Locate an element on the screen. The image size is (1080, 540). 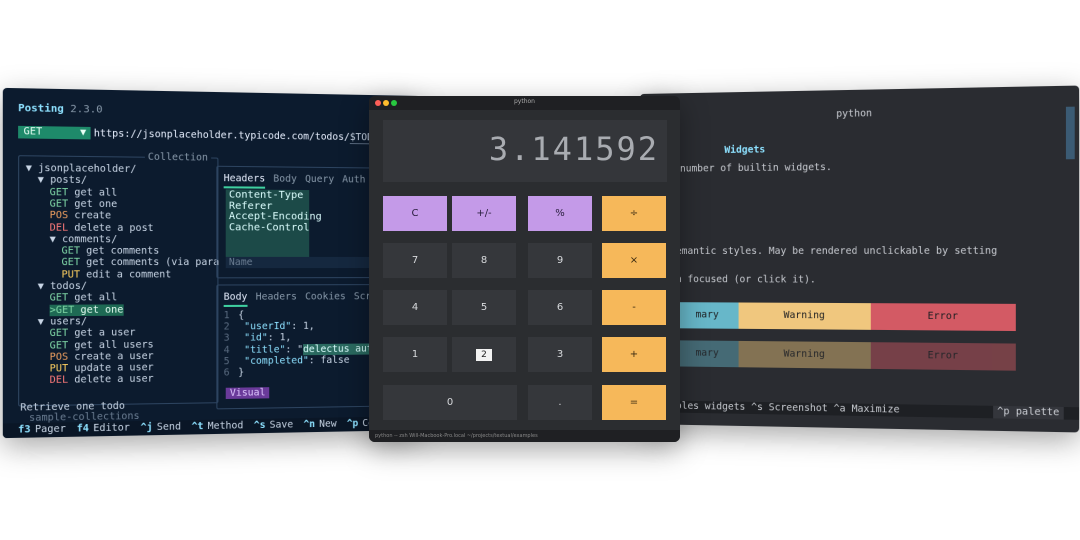
key-add: + is located at coordinates (634, 354).